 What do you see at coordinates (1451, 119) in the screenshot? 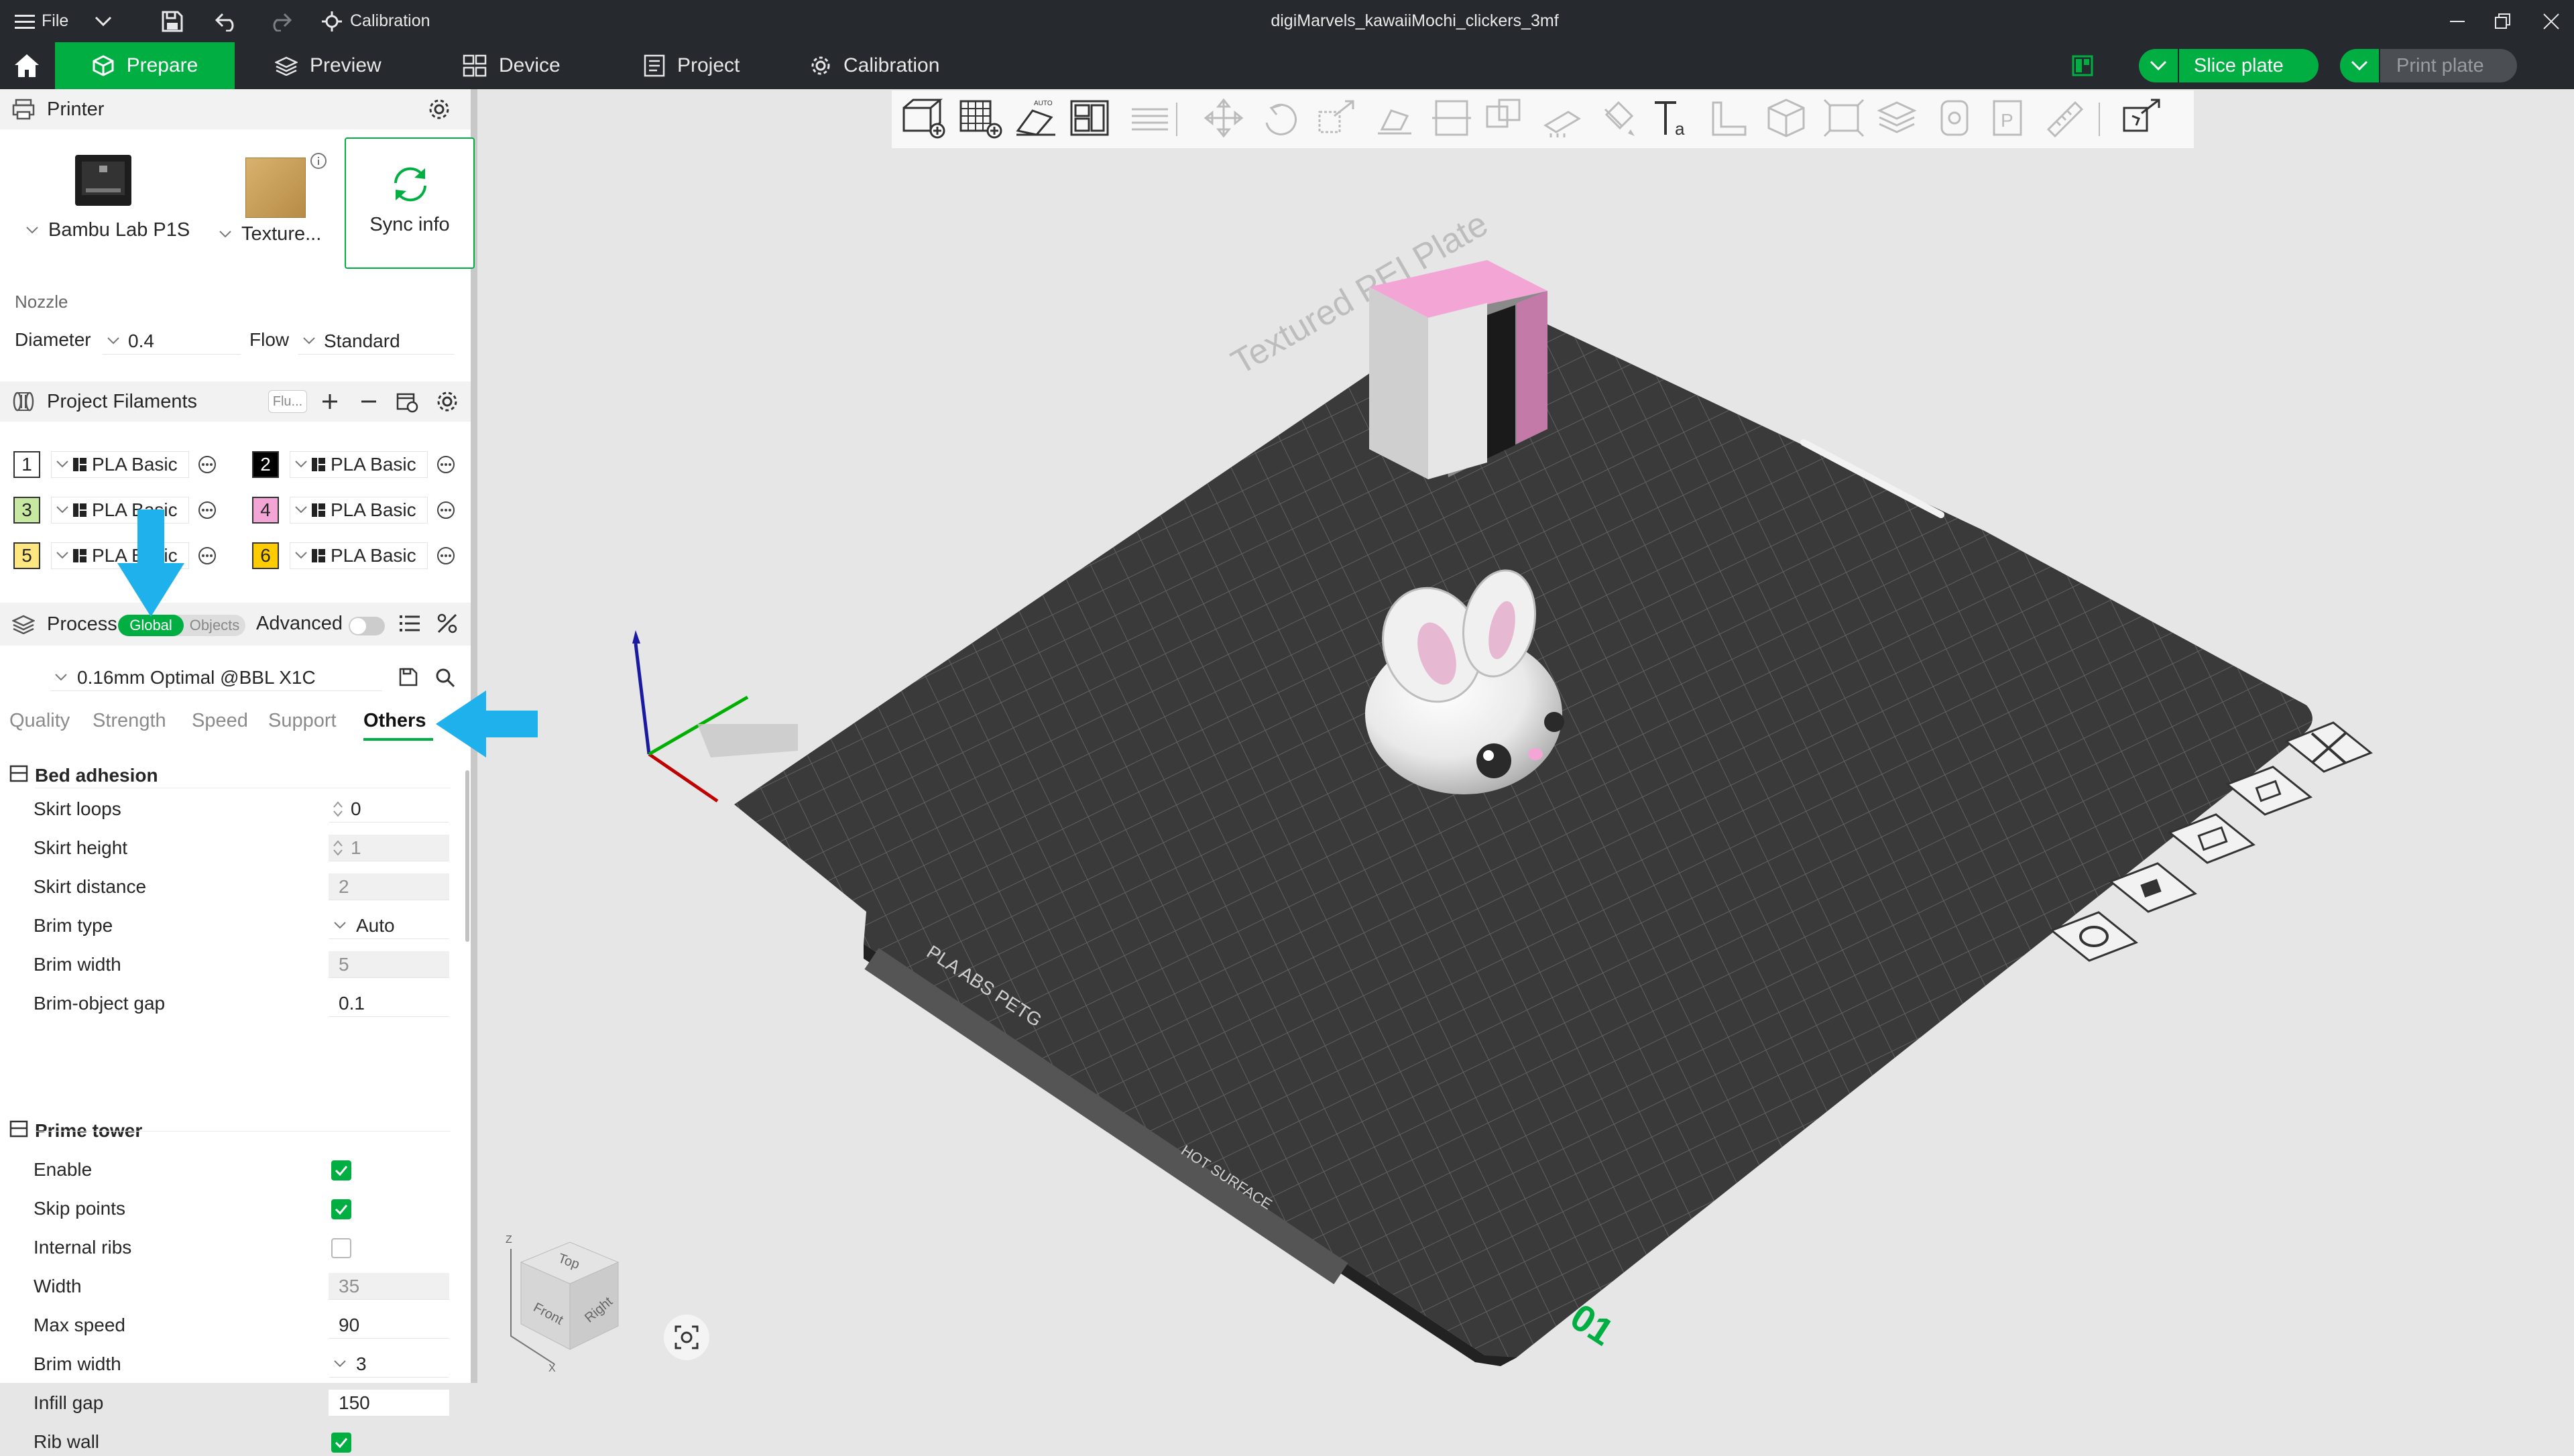
I see `cut-button` at bounding box center [1451, 119].